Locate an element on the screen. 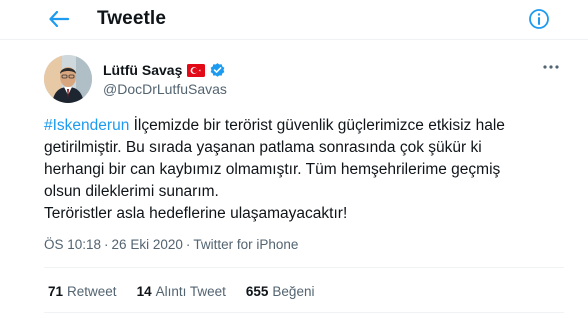 The width and height of the screenshot is (588, 322). page-title: Tweetle is located at coordinates (131, 18).